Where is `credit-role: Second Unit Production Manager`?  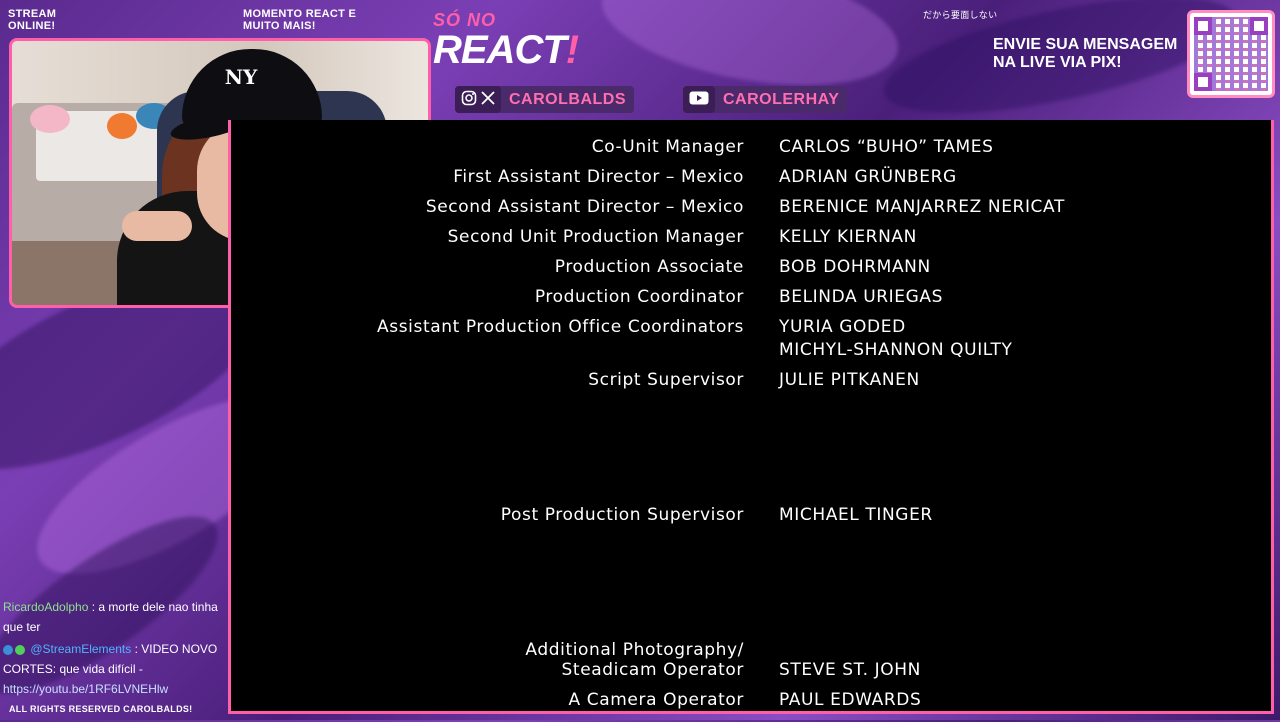
credit-role: Second Unit Production Manager is located at coordinates (595, 237).